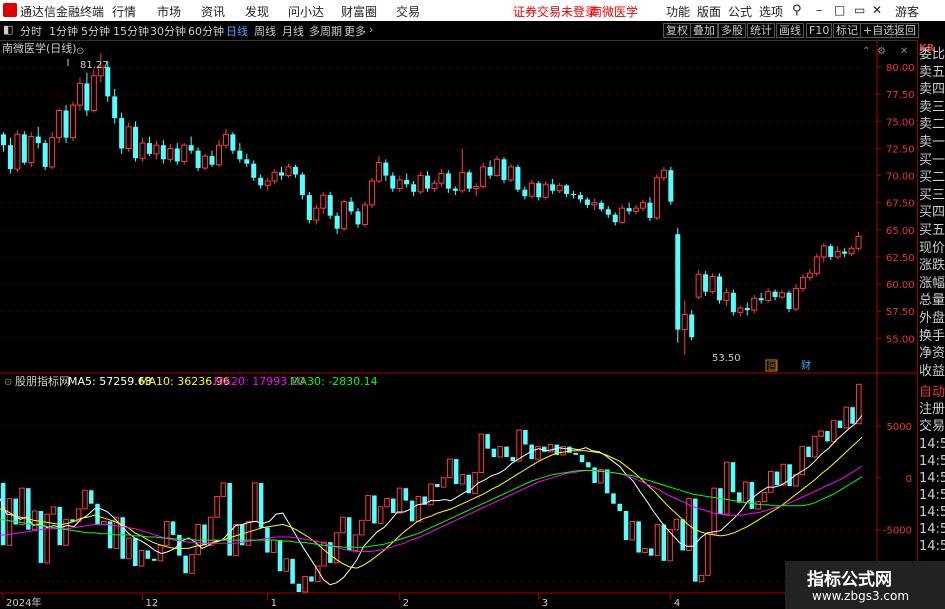  I want to click on menu-item-wenxiaoda: 问小达, so click(306, 11).